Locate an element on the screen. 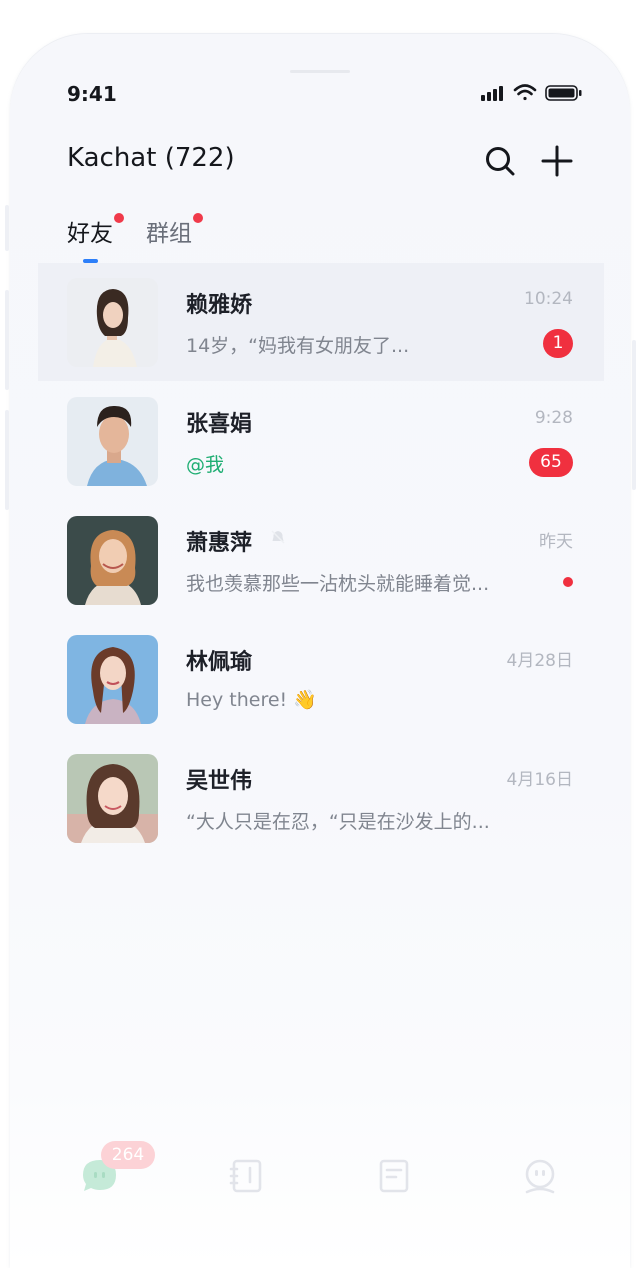 This screenshot has height=1268, width=641. tab-friends: 好友 is located at coordinates (90, 231).